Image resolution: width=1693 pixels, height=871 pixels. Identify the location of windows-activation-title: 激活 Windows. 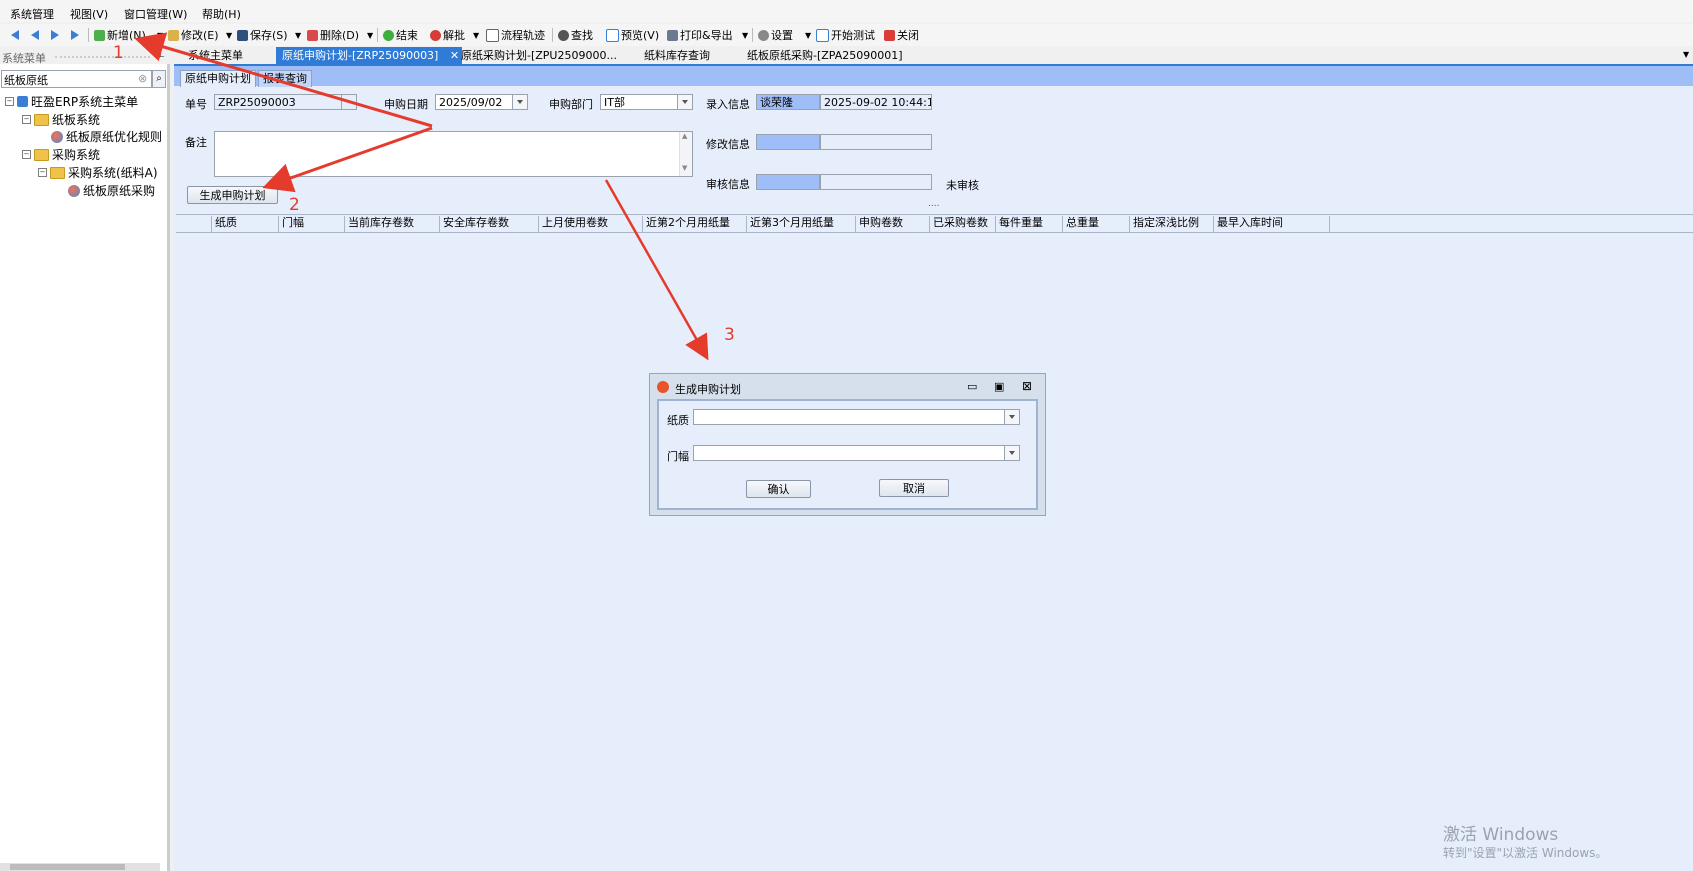
(1501, 835).